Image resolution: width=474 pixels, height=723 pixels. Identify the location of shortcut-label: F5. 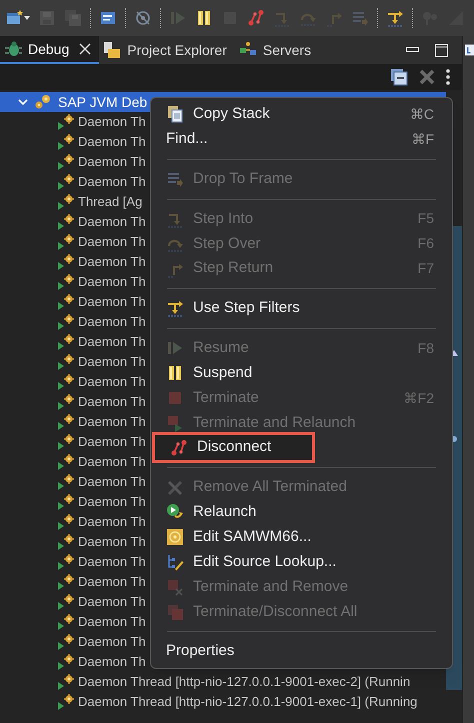
(426, 218).